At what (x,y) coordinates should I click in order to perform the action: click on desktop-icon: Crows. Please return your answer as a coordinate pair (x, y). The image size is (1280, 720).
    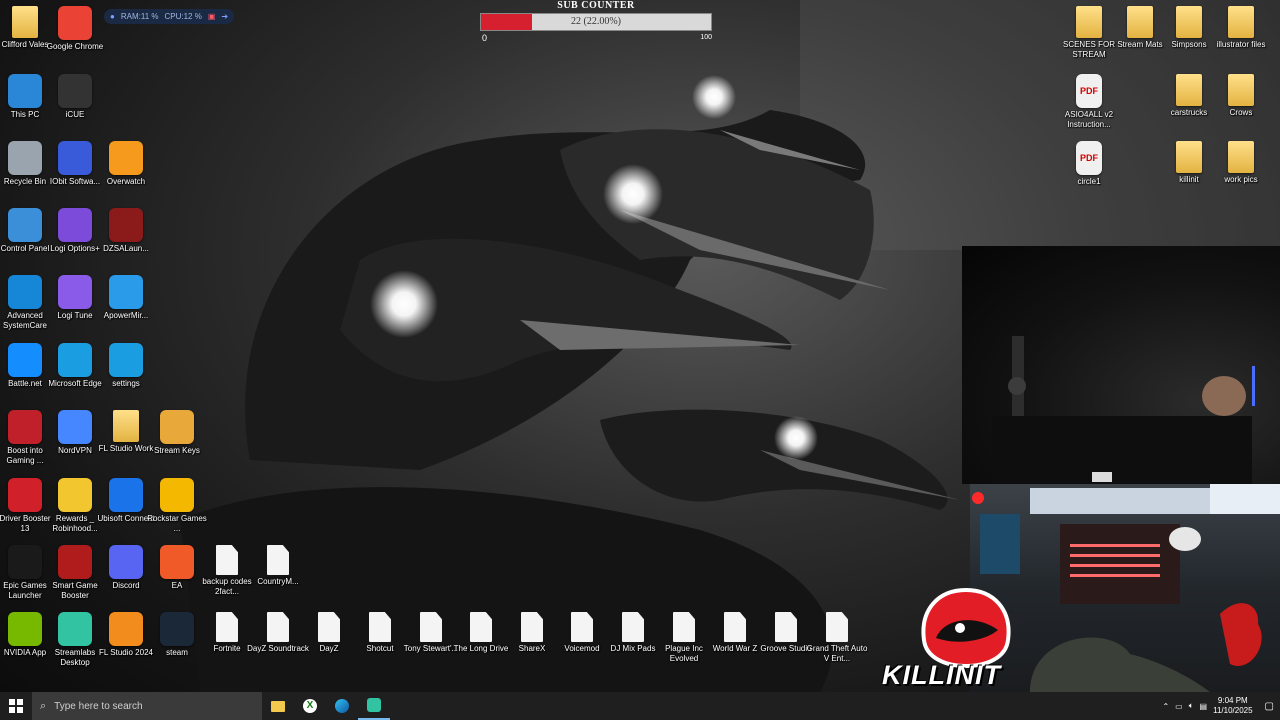
    Looking at the image, I should click on (1241, 107).